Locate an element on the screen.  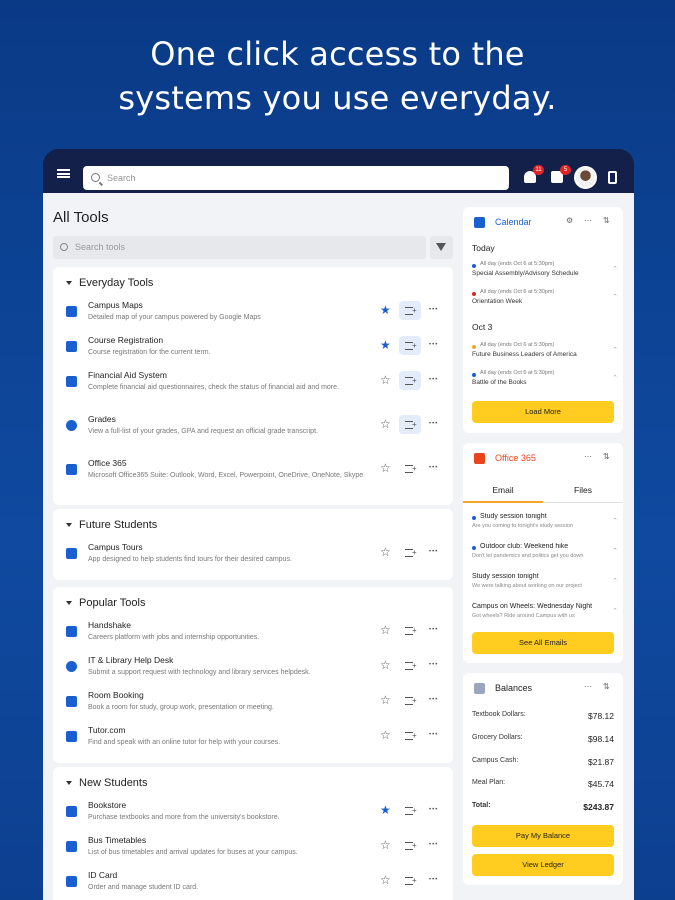
email-subject: Campus on Wheels: Wednesday Night is located at coordinates (532, 606).